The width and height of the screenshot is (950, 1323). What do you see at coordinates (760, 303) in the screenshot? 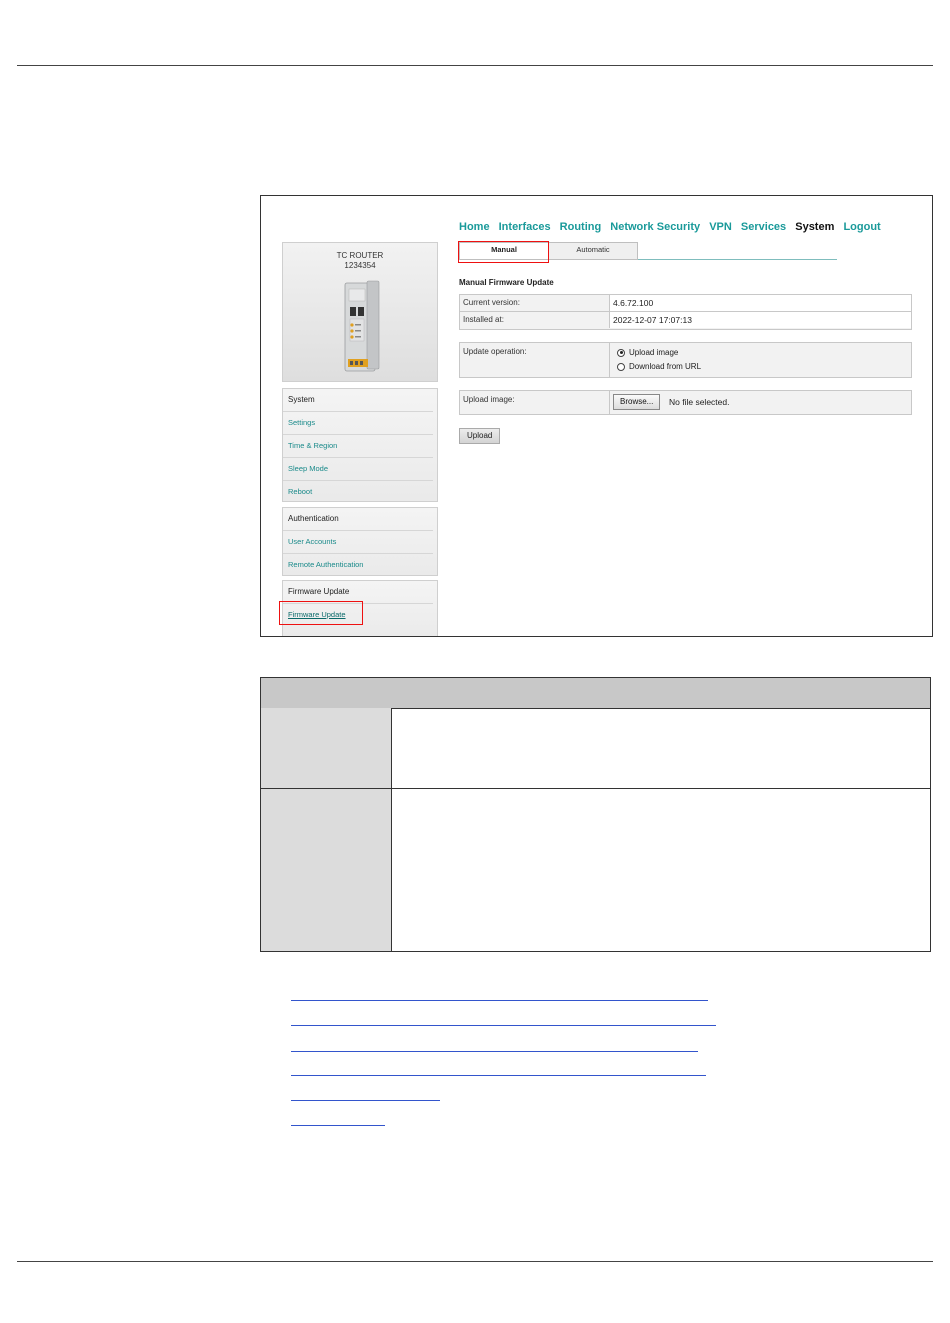
I see `current-version-cell: 4.6.72.100` at bounding box center [760, 303].